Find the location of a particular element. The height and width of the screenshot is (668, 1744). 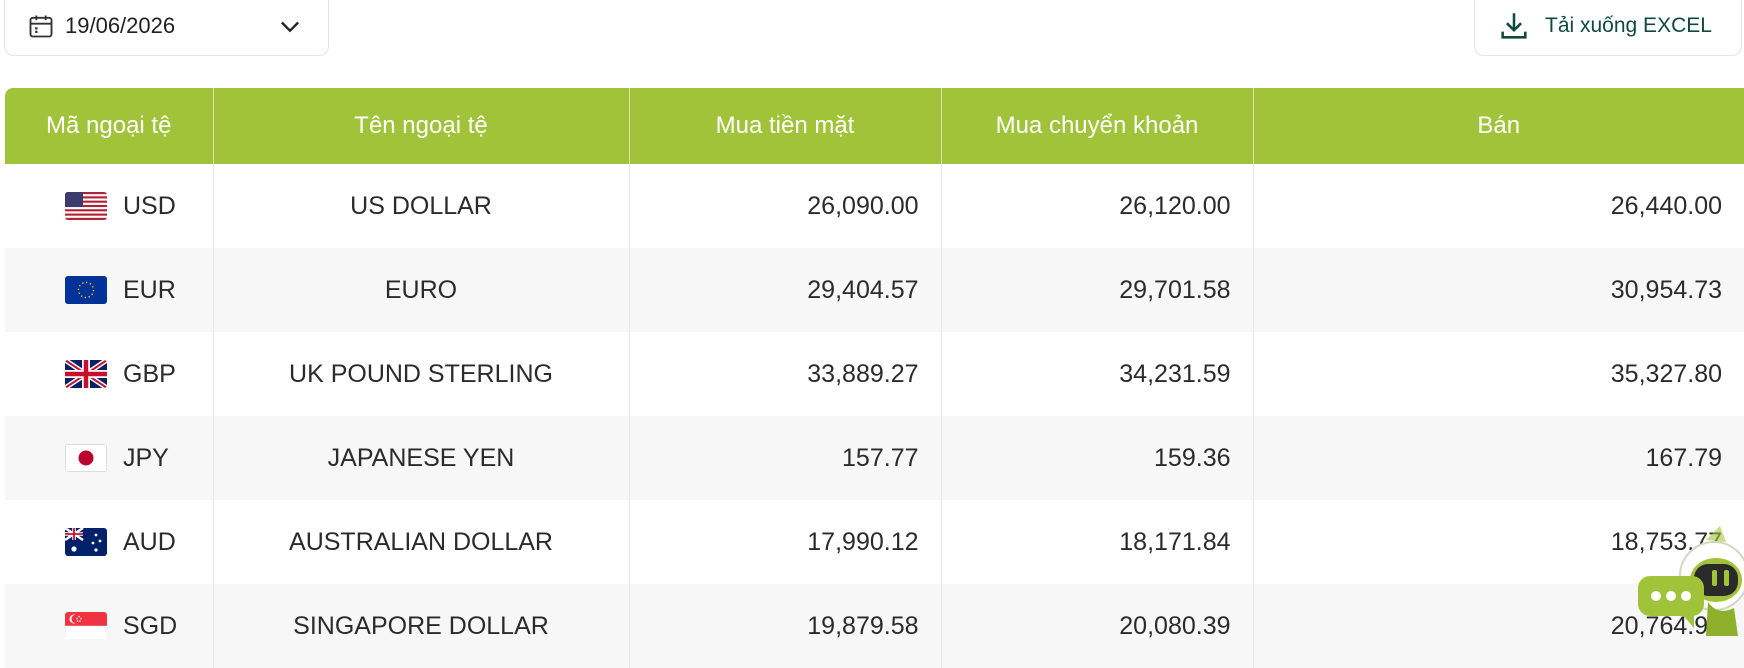

sell-value: 35,327.80 is located at coordinates (1498, 374).